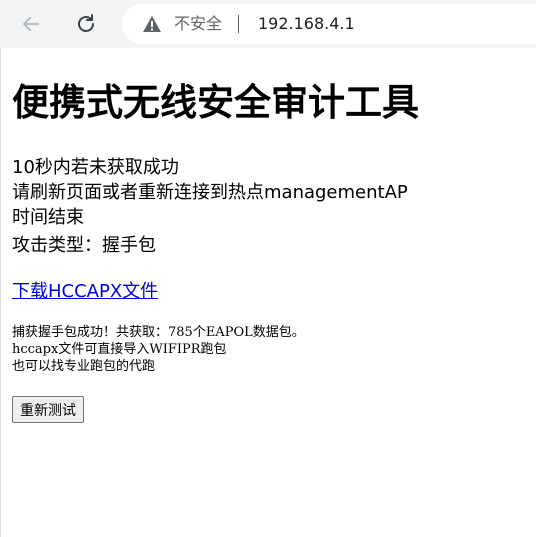  I want to click on back-button, so click(31, 24).